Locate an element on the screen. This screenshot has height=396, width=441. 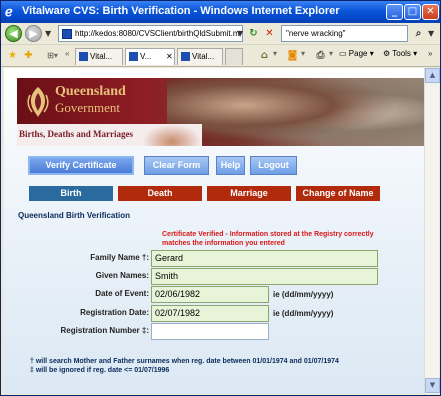
refresh-icon: ↻ is located at coordinates (253, 33).